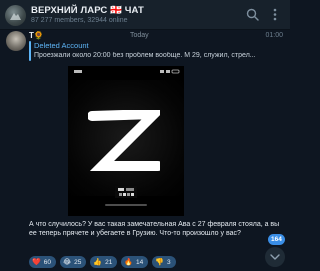 The width and height of the screenshot is (320, 271). I want to click on chat-avatar, so click(15, 15).